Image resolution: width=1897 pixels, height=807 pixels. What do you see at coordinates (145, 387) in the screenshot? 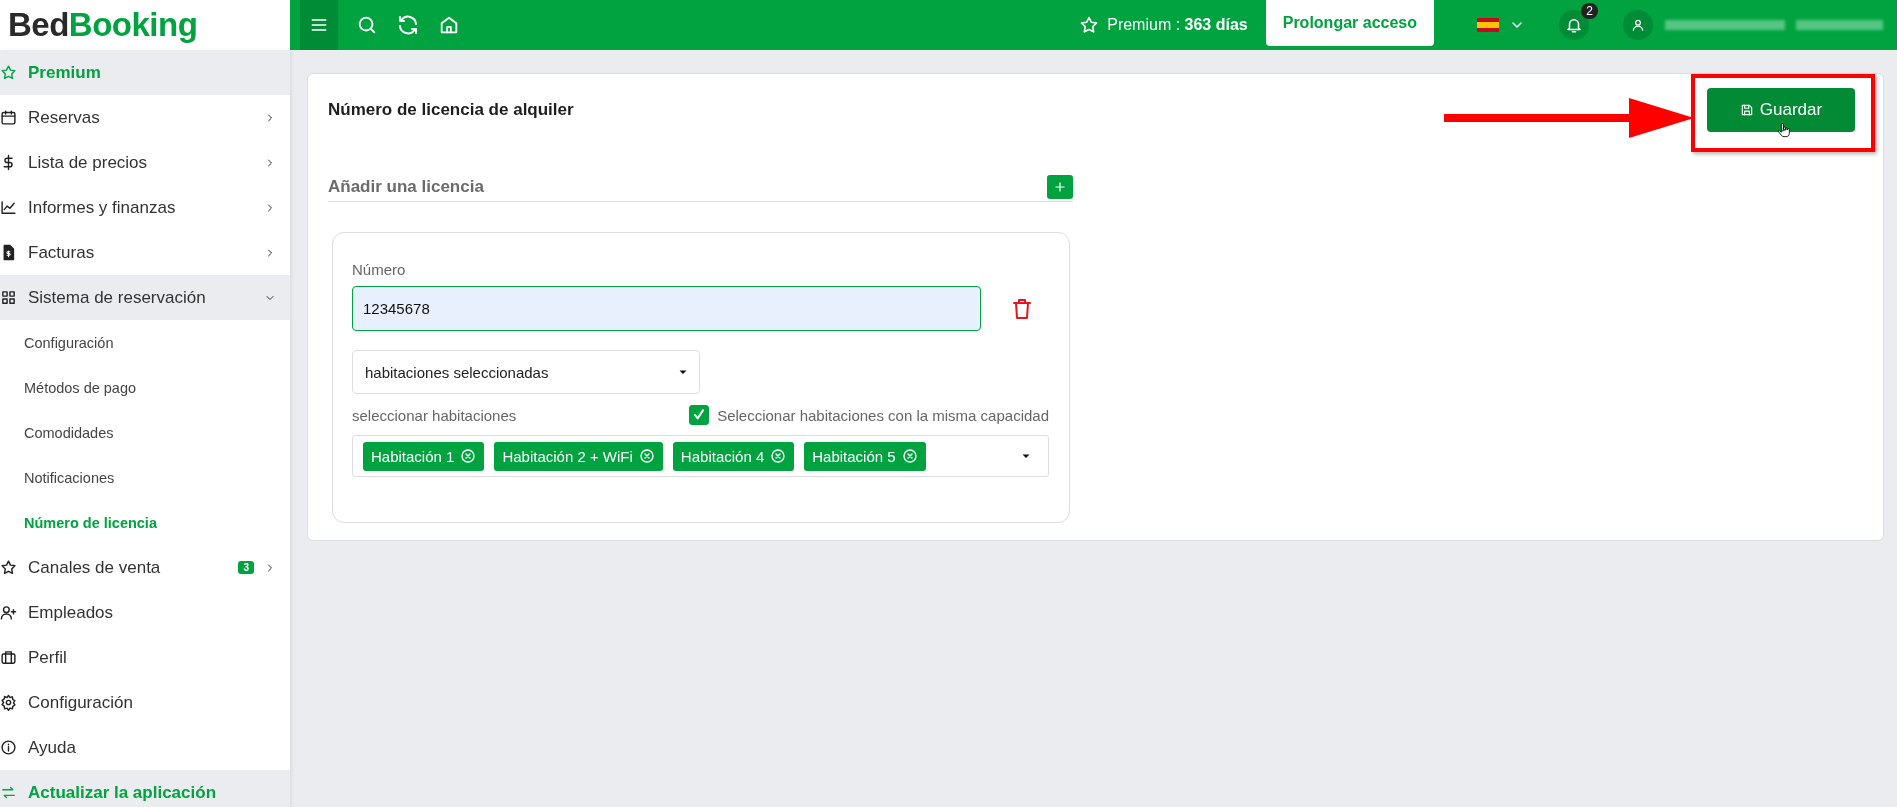
I see `sidebar-subitem: Métodos de pago` at bounding box center [145, 387].